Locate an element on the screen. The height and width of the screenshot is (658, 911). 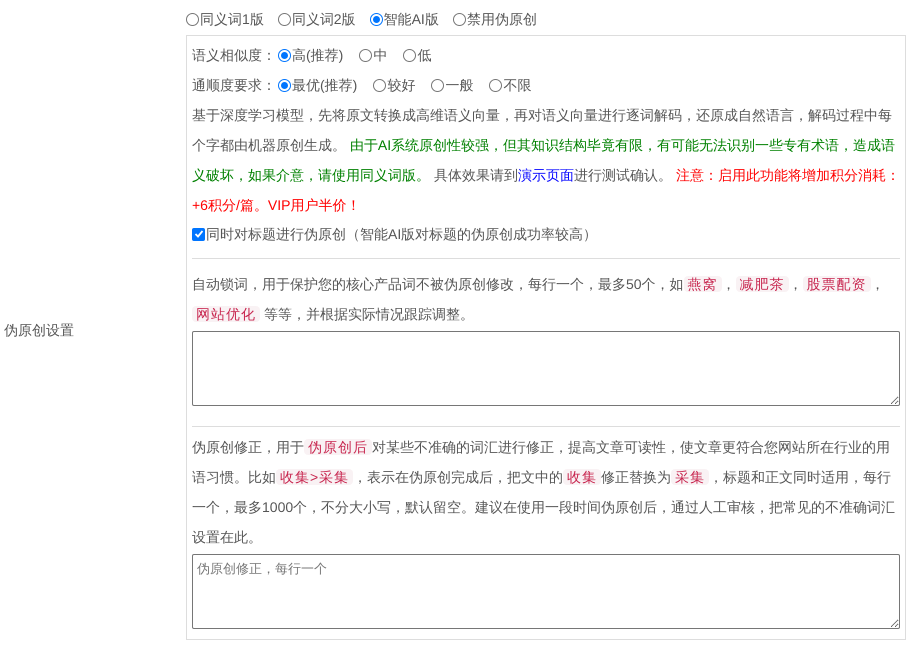
option-label: 语义相似度： is located at coordinates (234, 55).